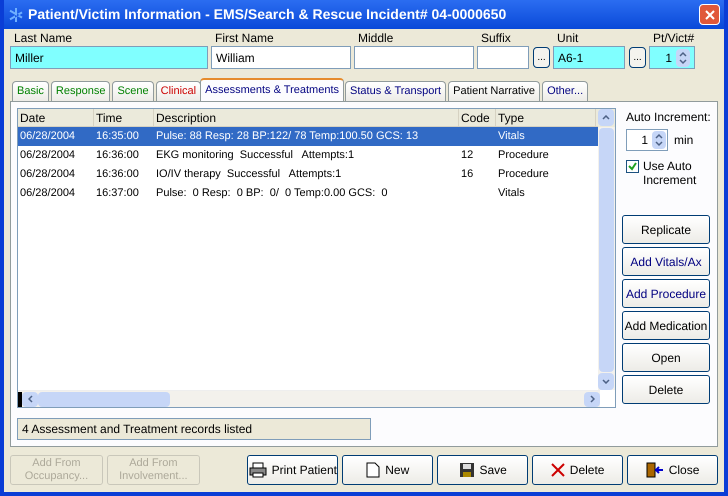 The height and width of the screenshot is (496, 728). I want to click on checkbox, so click(632, 166).